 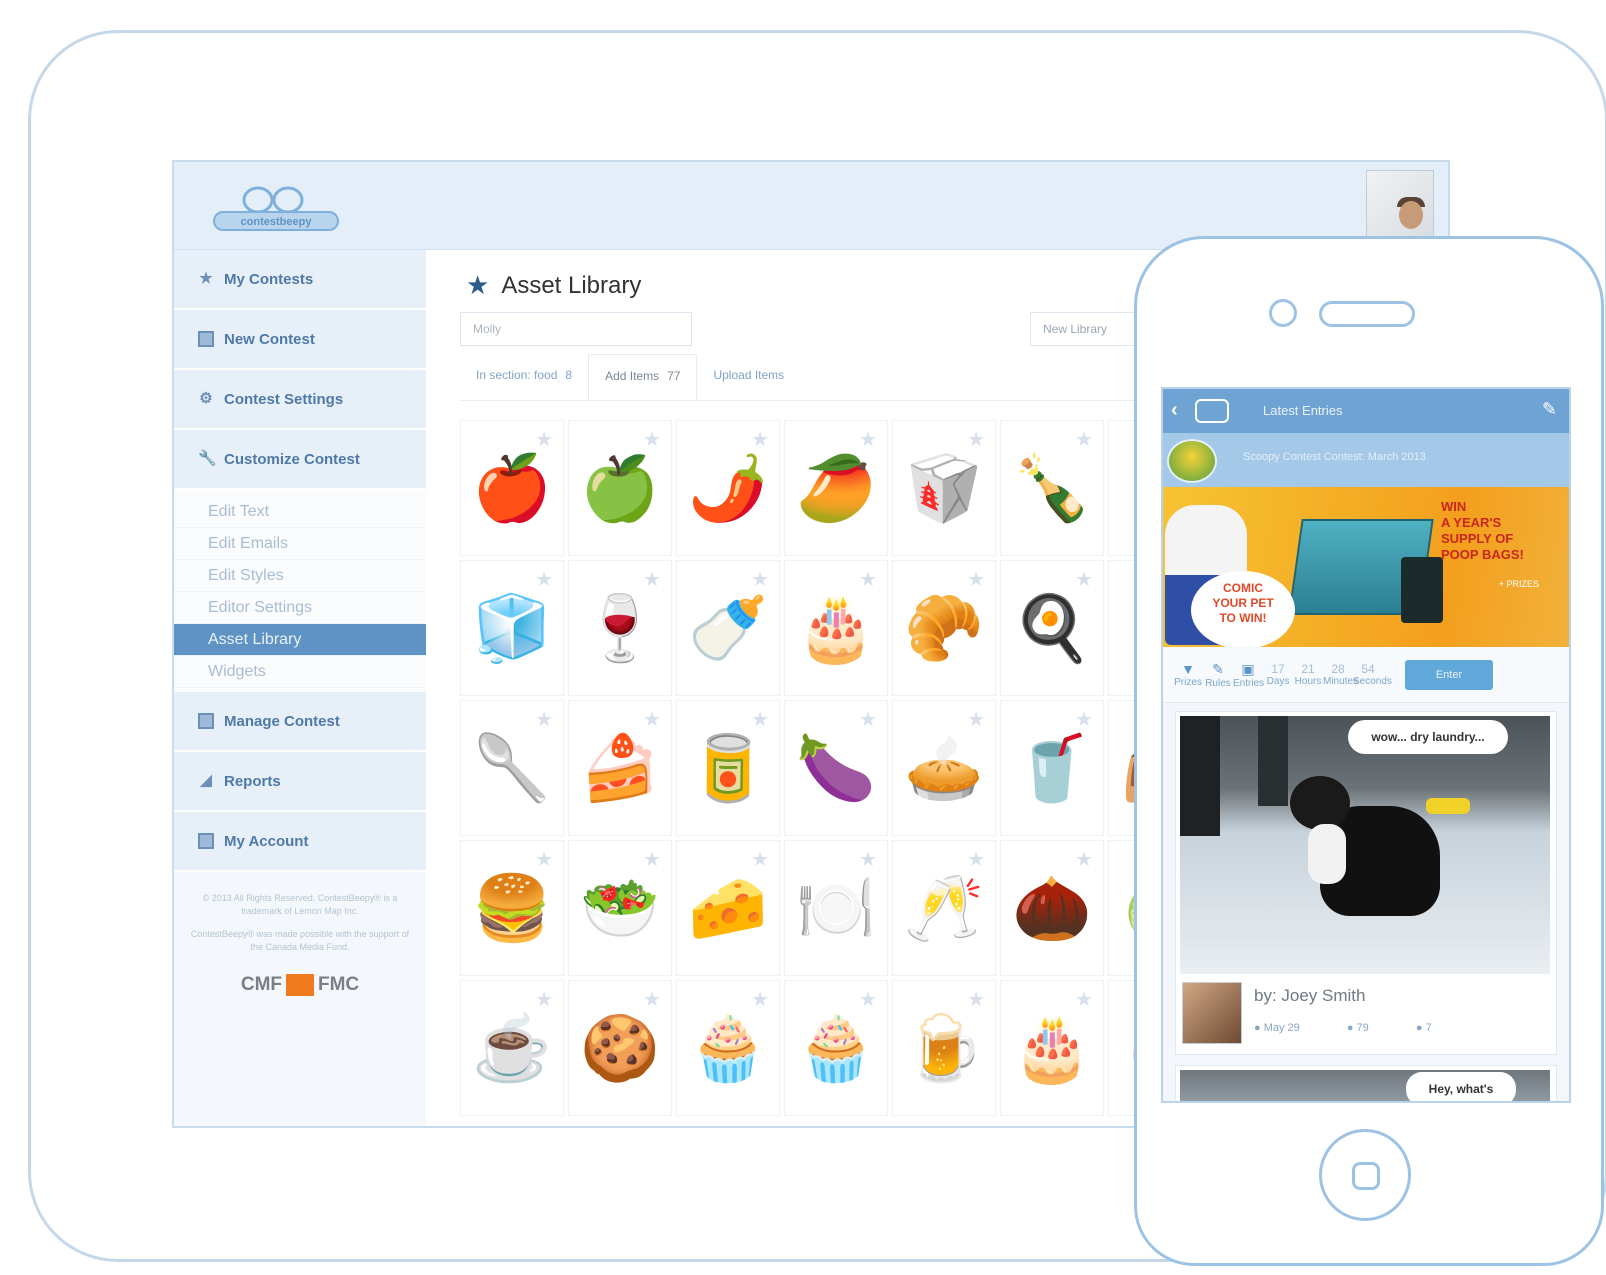 What do you see at coordinates (512, 768) in the screenshot?
I see `asset-tile: 🥄 ★` at bounding box center [512, 768].